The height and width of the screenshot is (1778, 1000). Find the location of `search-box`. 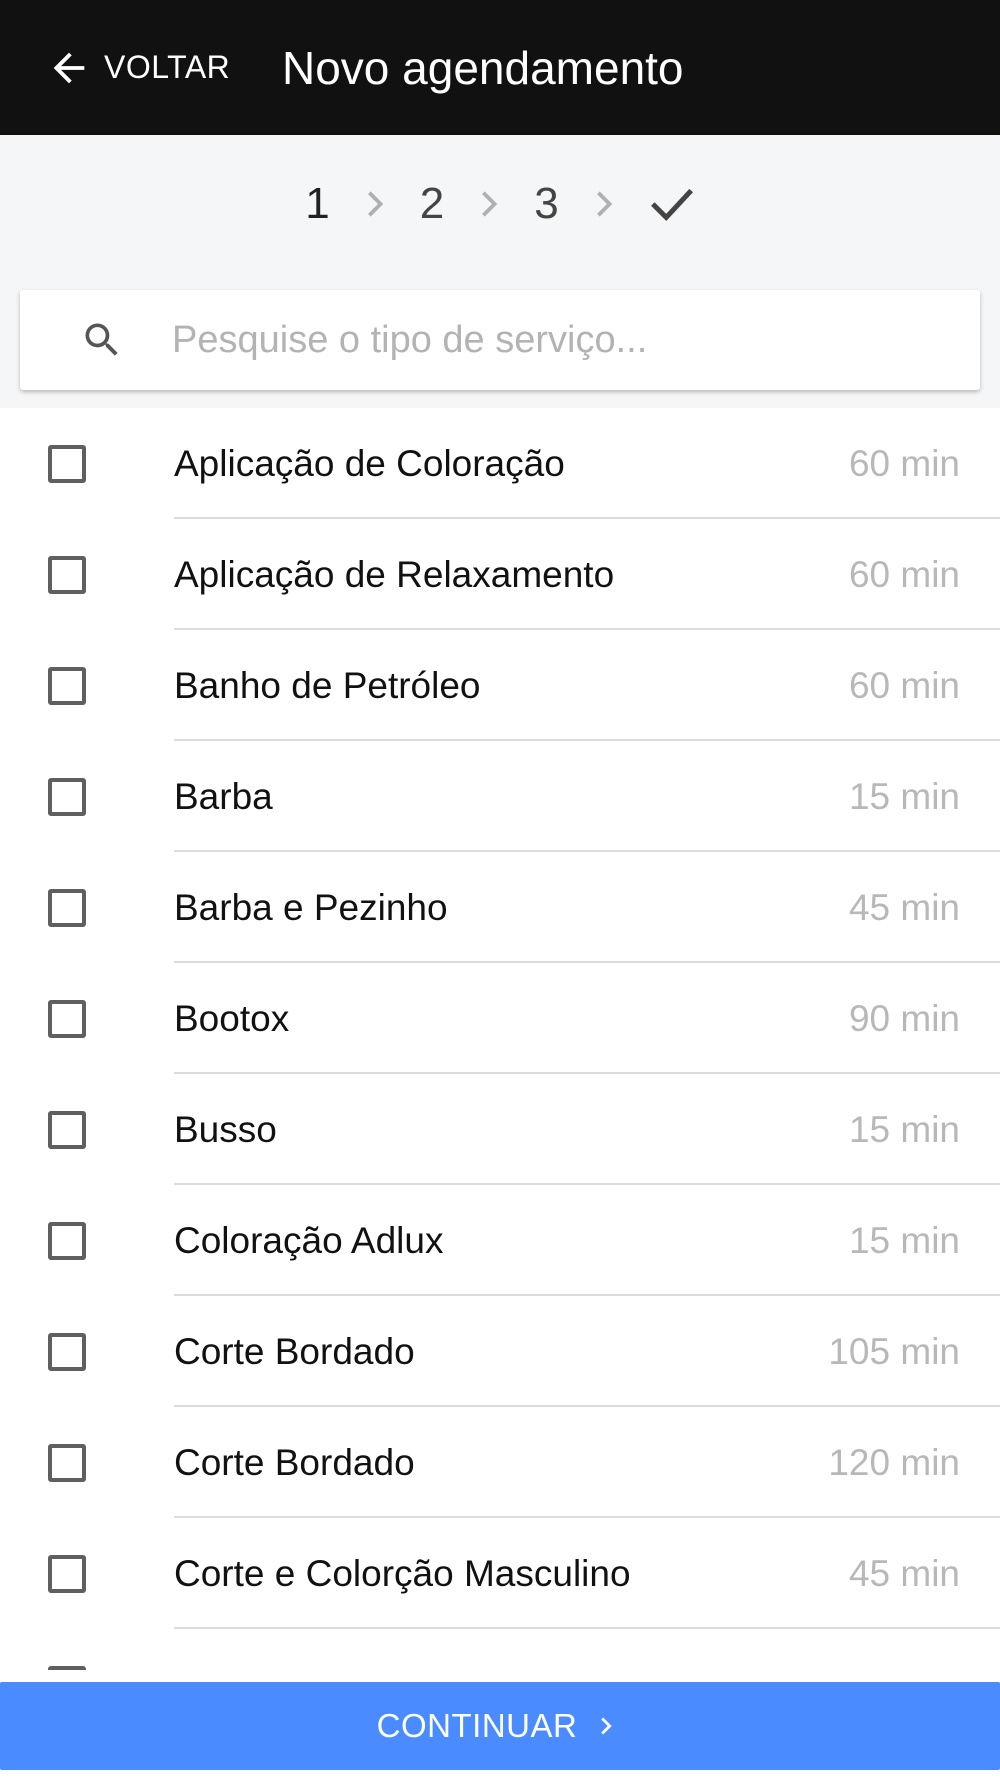

search-box is located at coordinates (500, 340).